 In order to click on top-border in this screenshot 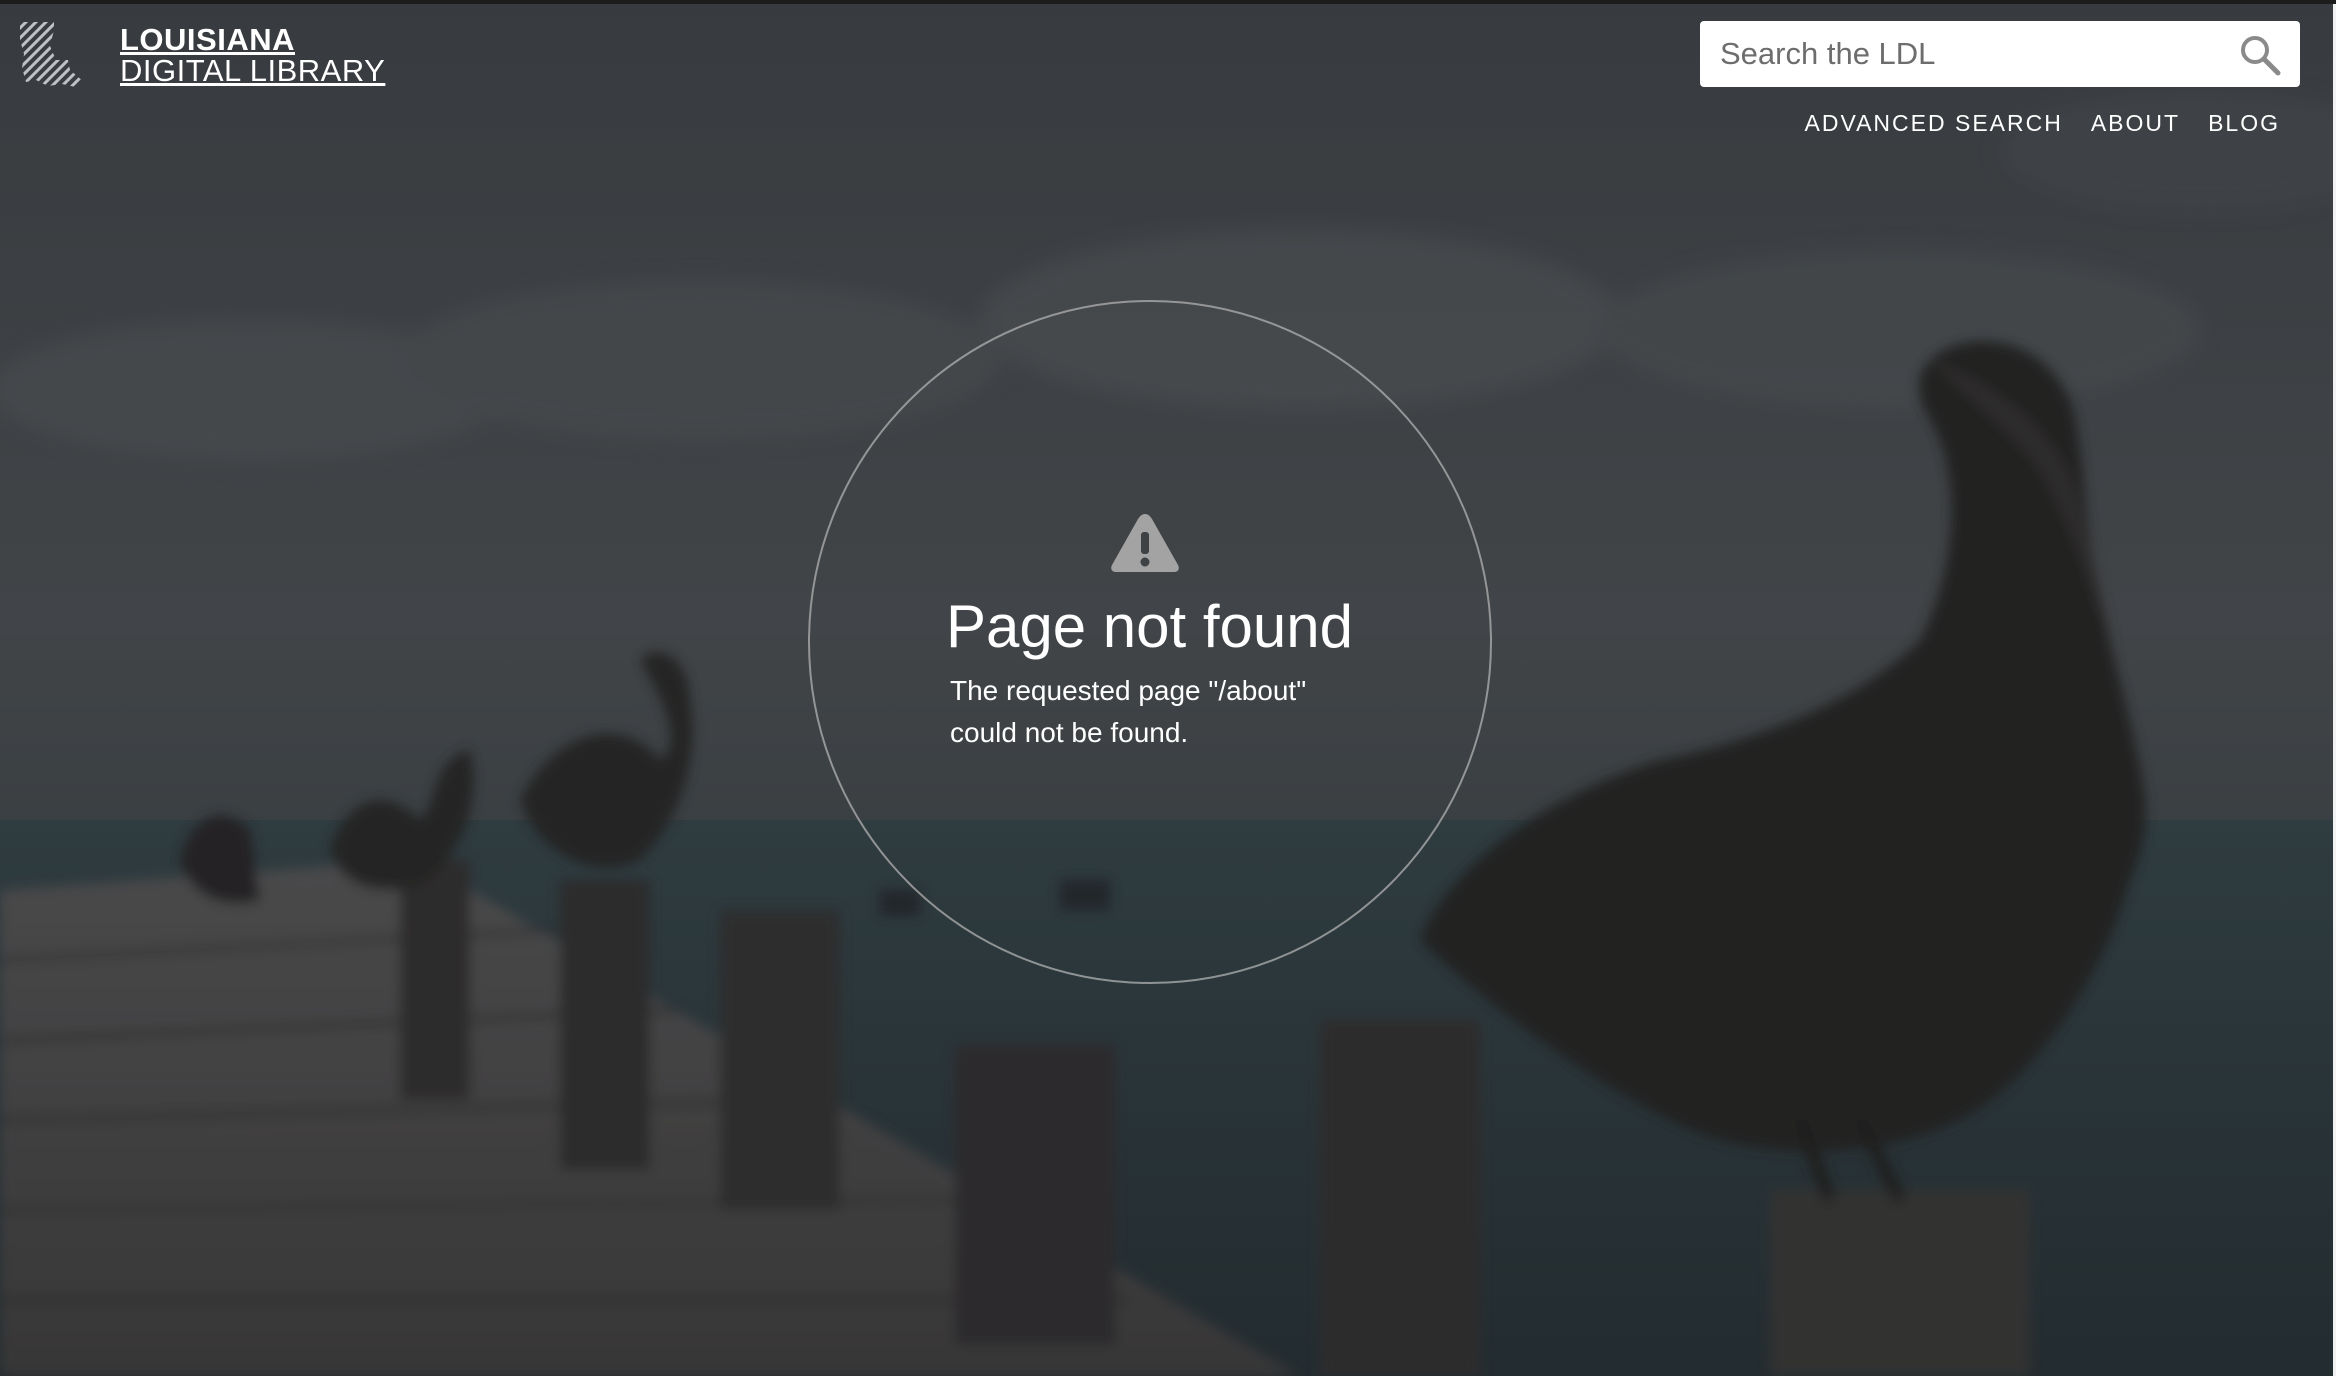, I will do `click(1168, 2)`.